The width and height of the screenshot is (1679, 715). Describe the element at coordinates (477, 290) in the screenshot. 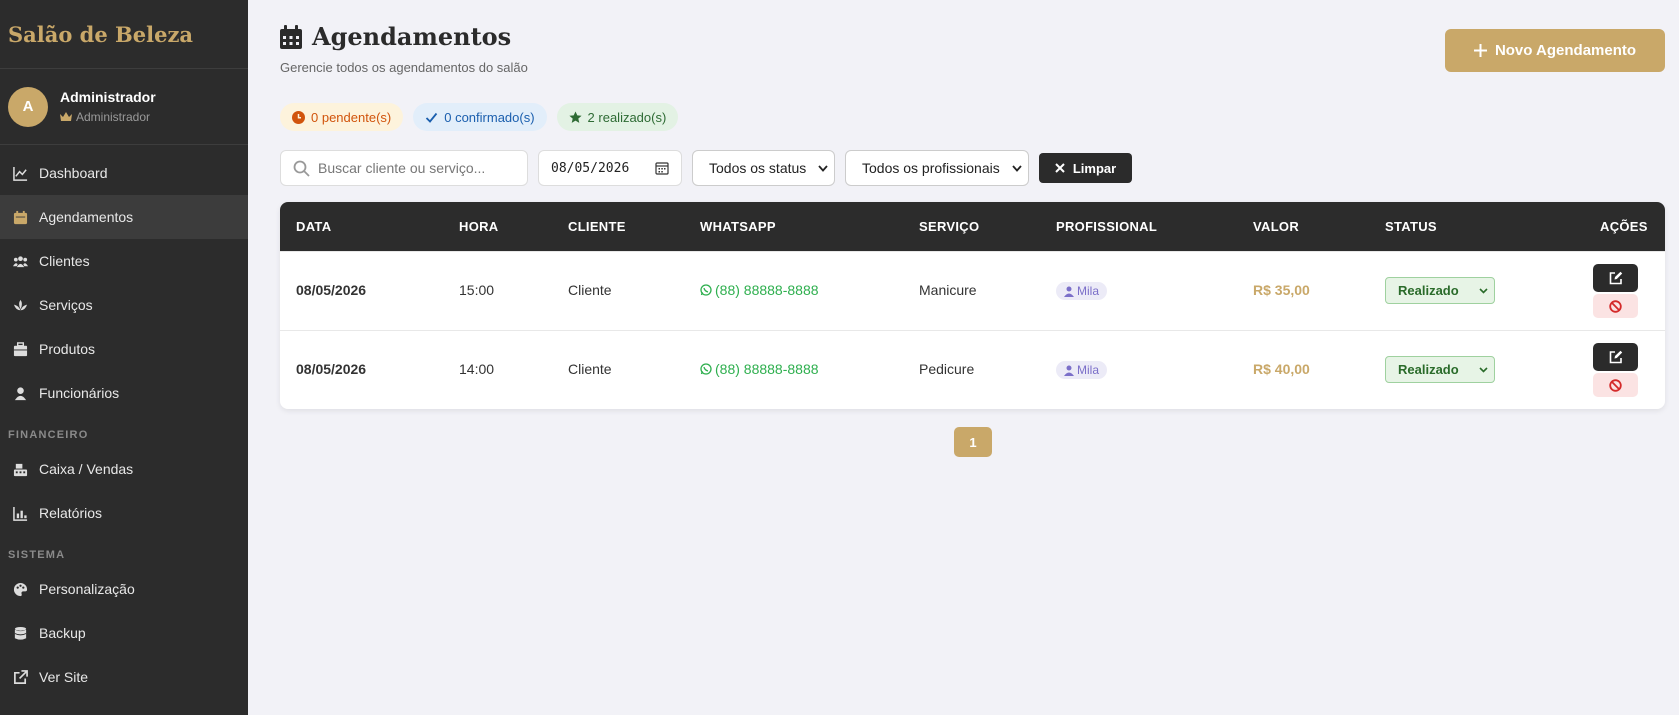

I see `row-time: 15:00` at that location.